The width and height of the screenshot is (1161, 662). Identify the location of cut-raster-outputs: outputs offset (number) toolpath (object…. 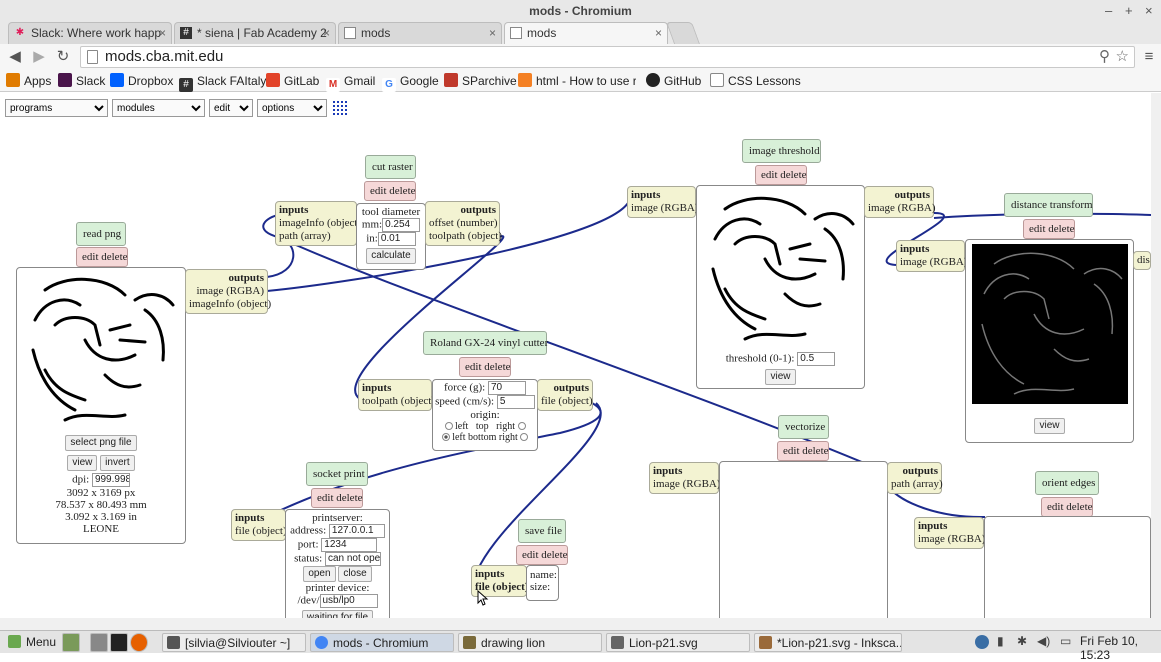
(463, 223).